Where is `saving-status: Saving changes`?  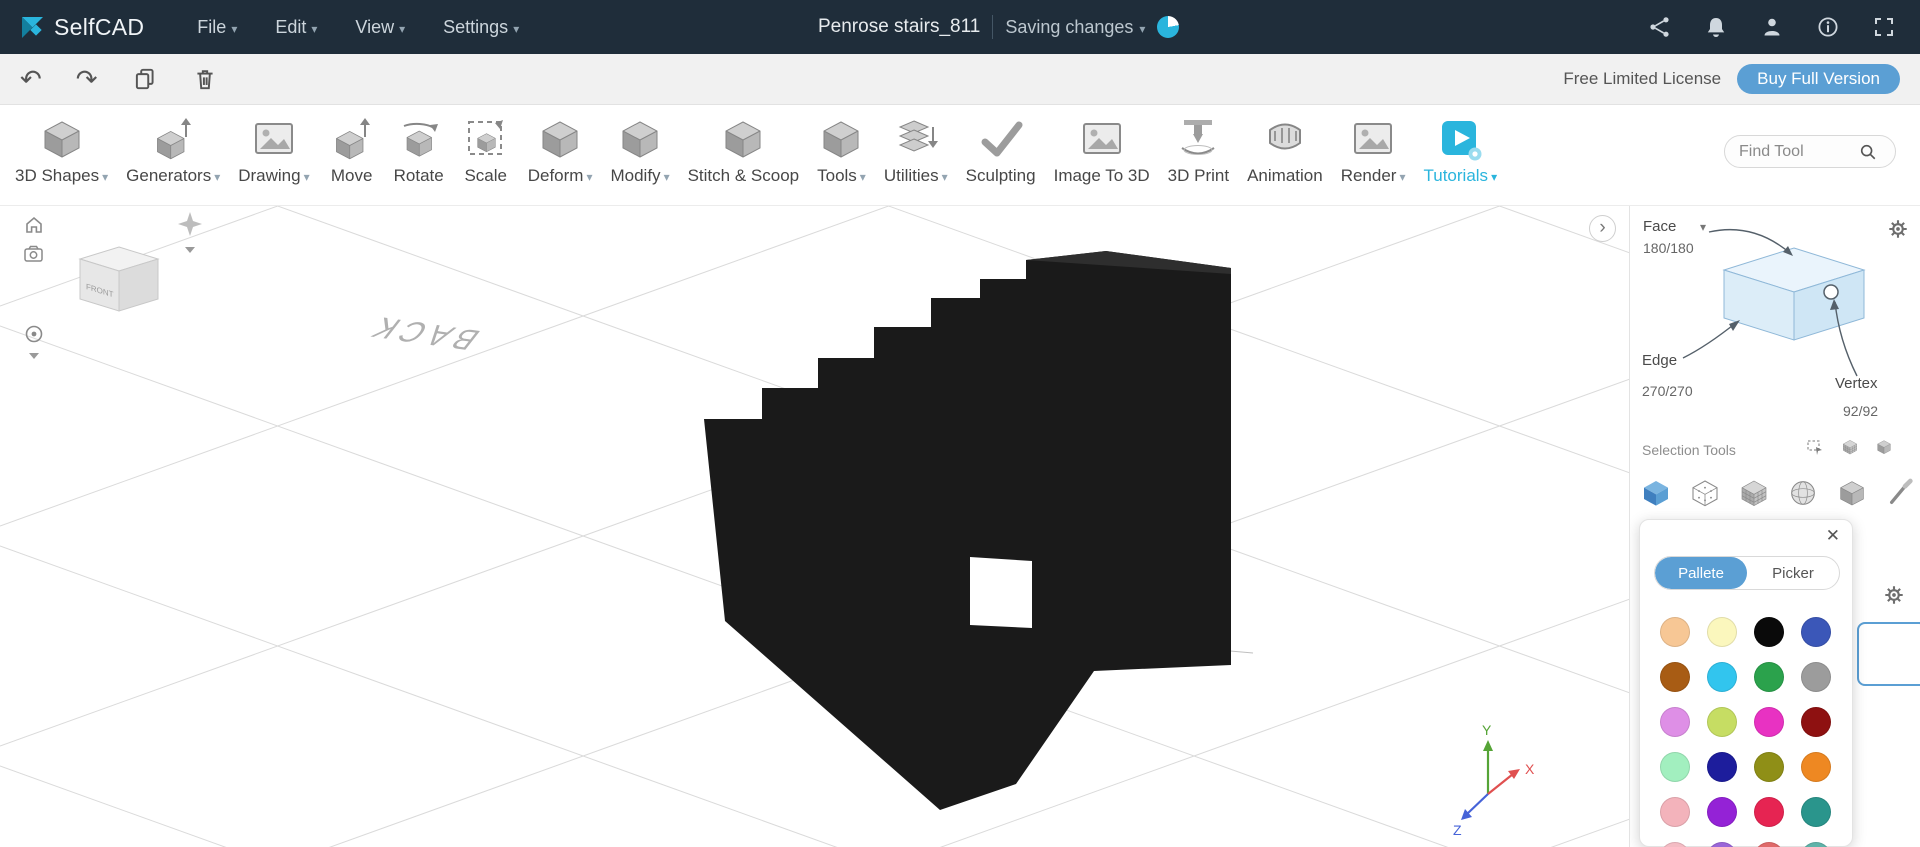
saving-status: Saving changes is located at coordinates (1092, 27).